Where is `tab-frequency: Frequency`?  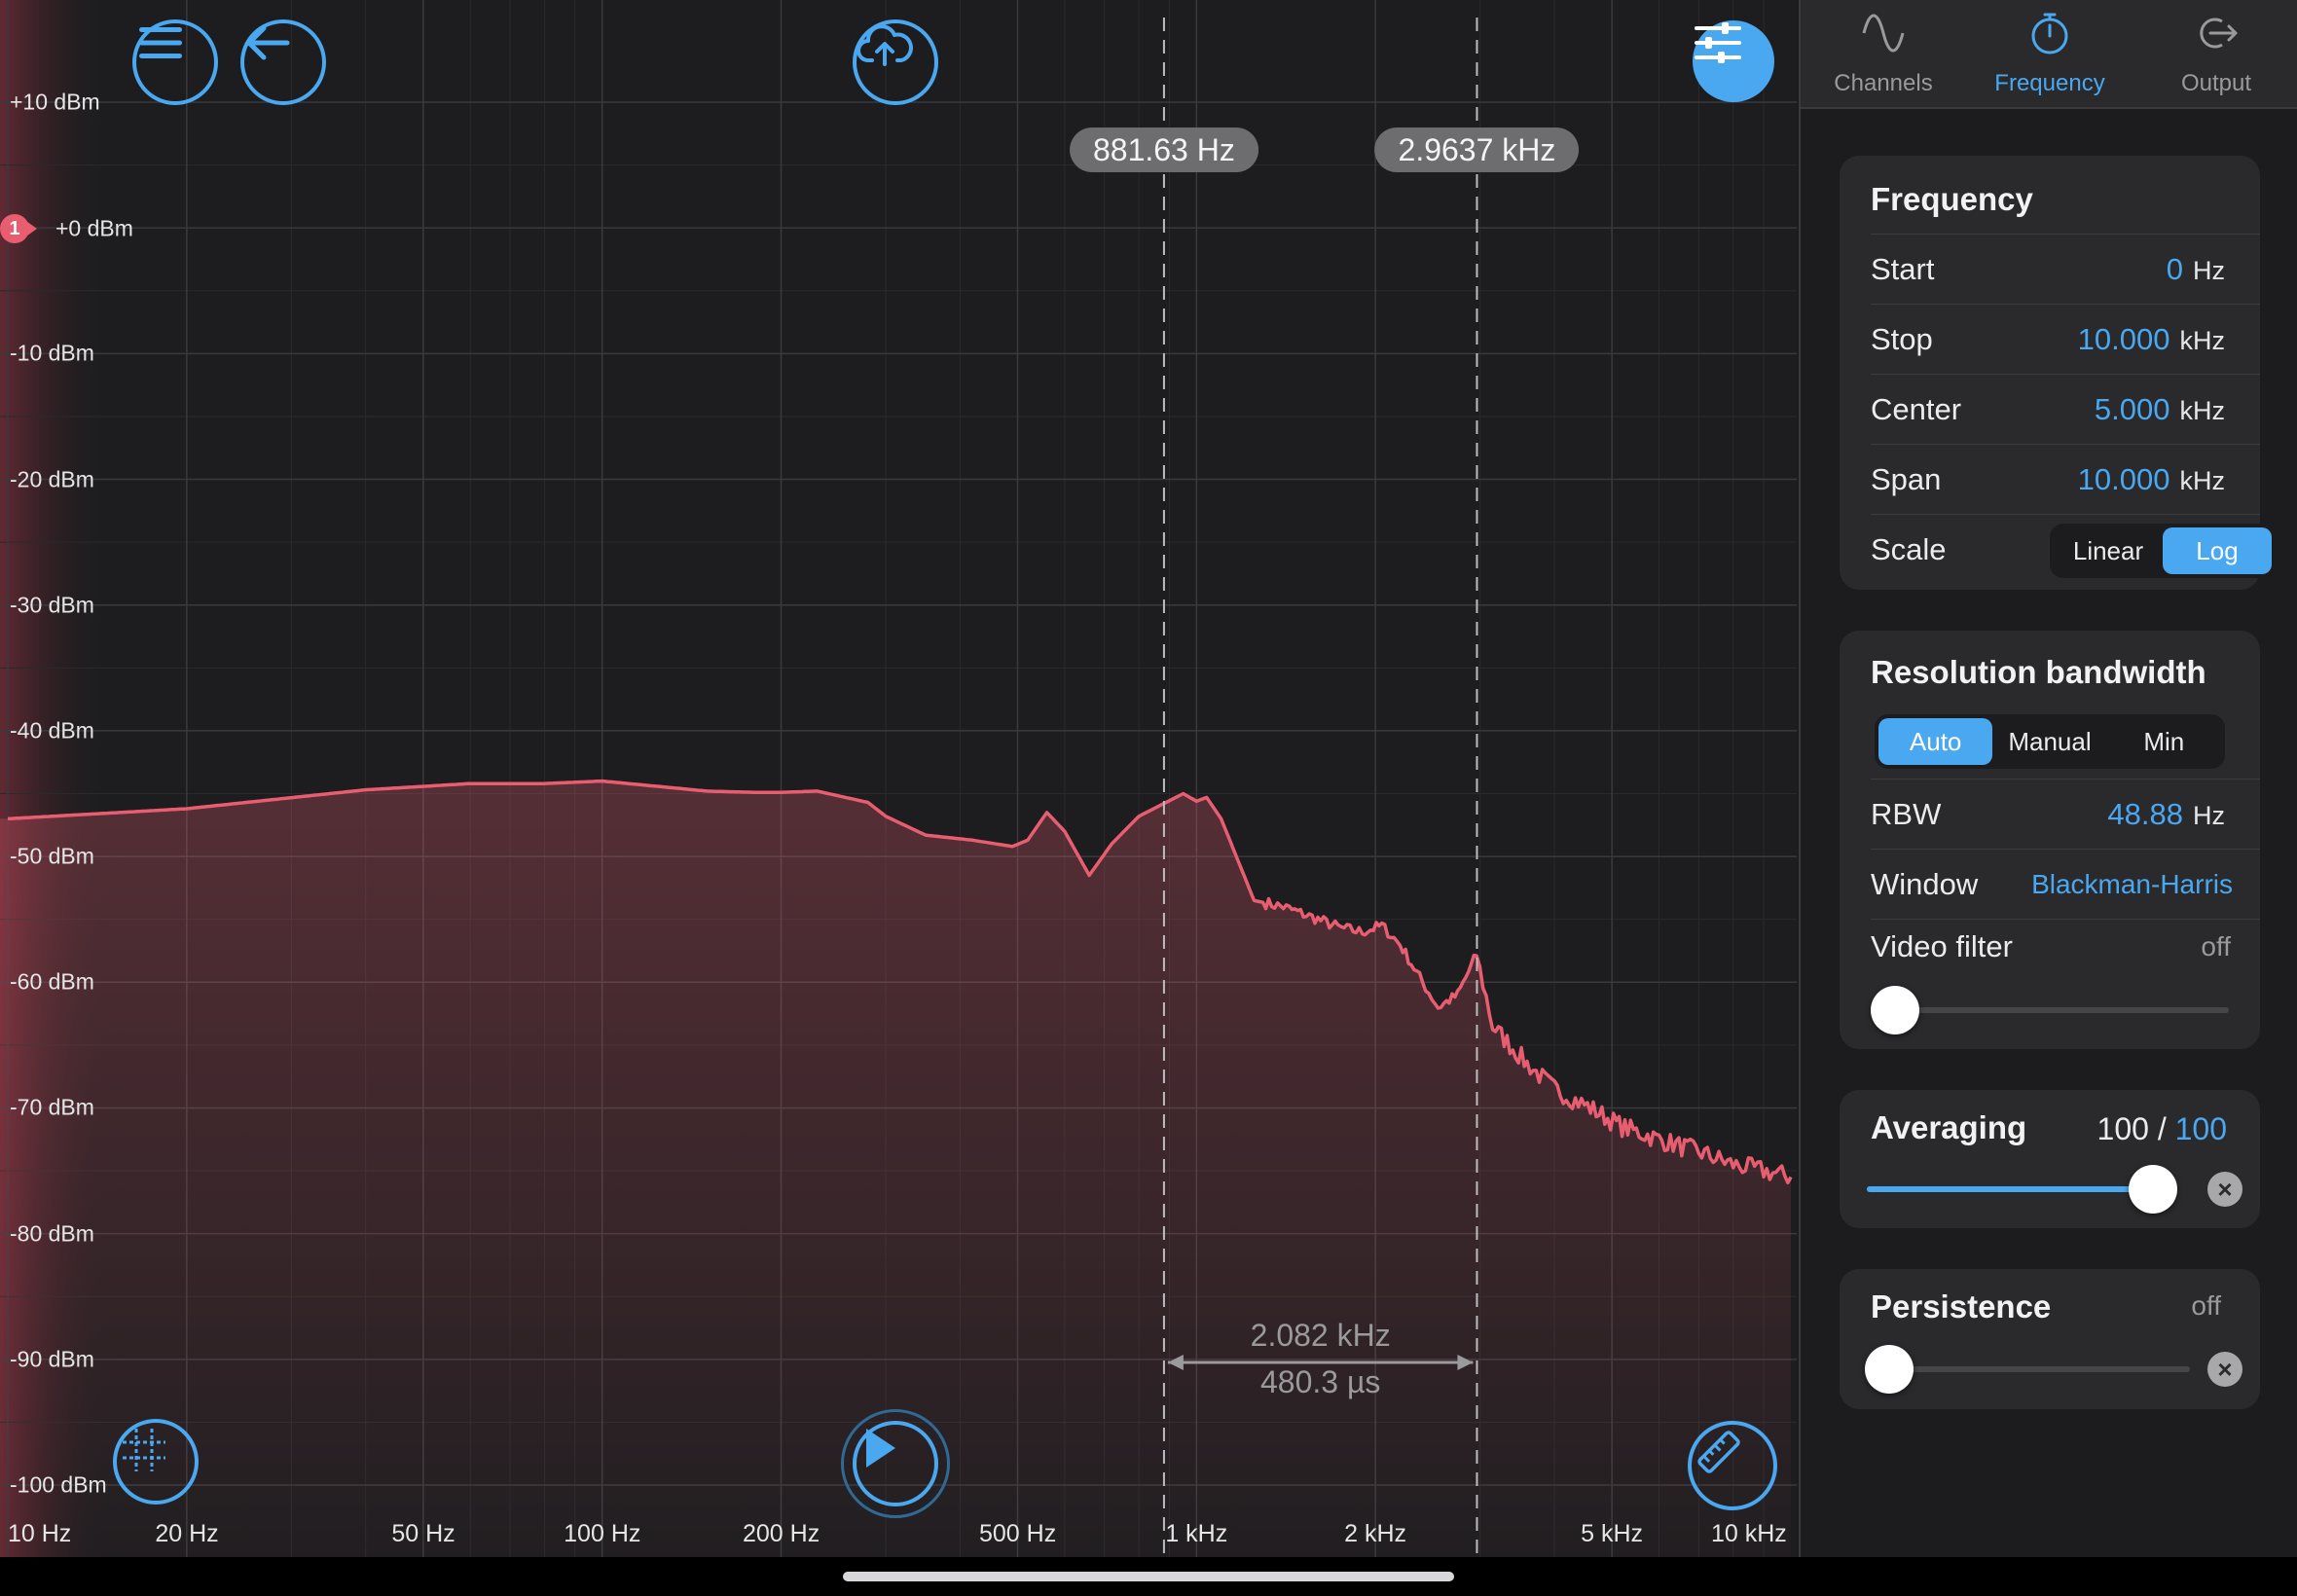 tab-frequency: Frequency is located at coordinates (2050, 53).